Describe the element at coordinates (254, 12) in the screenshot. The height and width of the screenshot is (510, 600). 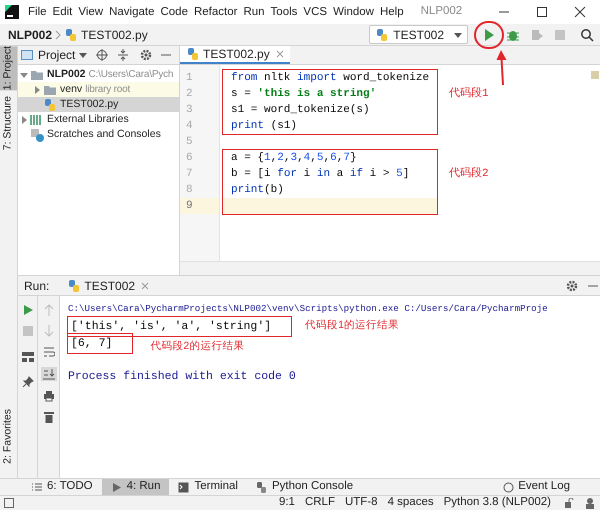
I see `menu-item: Run` at that location.